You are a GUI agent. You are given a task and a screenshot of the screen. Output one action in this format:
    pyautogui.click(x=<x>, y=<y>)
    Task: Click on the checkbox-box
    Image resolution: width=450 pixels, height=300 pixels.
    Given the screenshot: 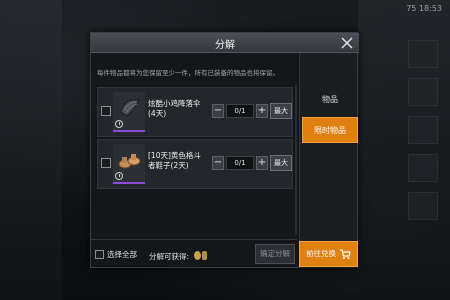 What is the action you would take?
    pyautogui.click(x=99, y=254)
    